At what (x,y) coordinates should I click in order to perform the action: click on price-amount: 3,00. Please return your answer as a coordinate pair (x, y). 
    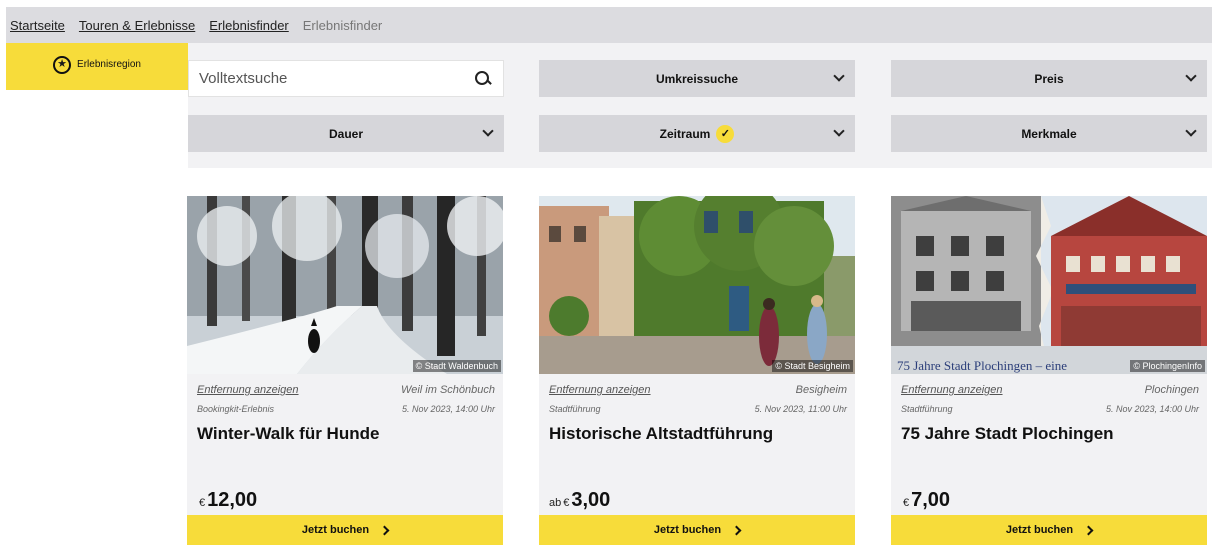
    Looking at the image, I should click on (591, 500).